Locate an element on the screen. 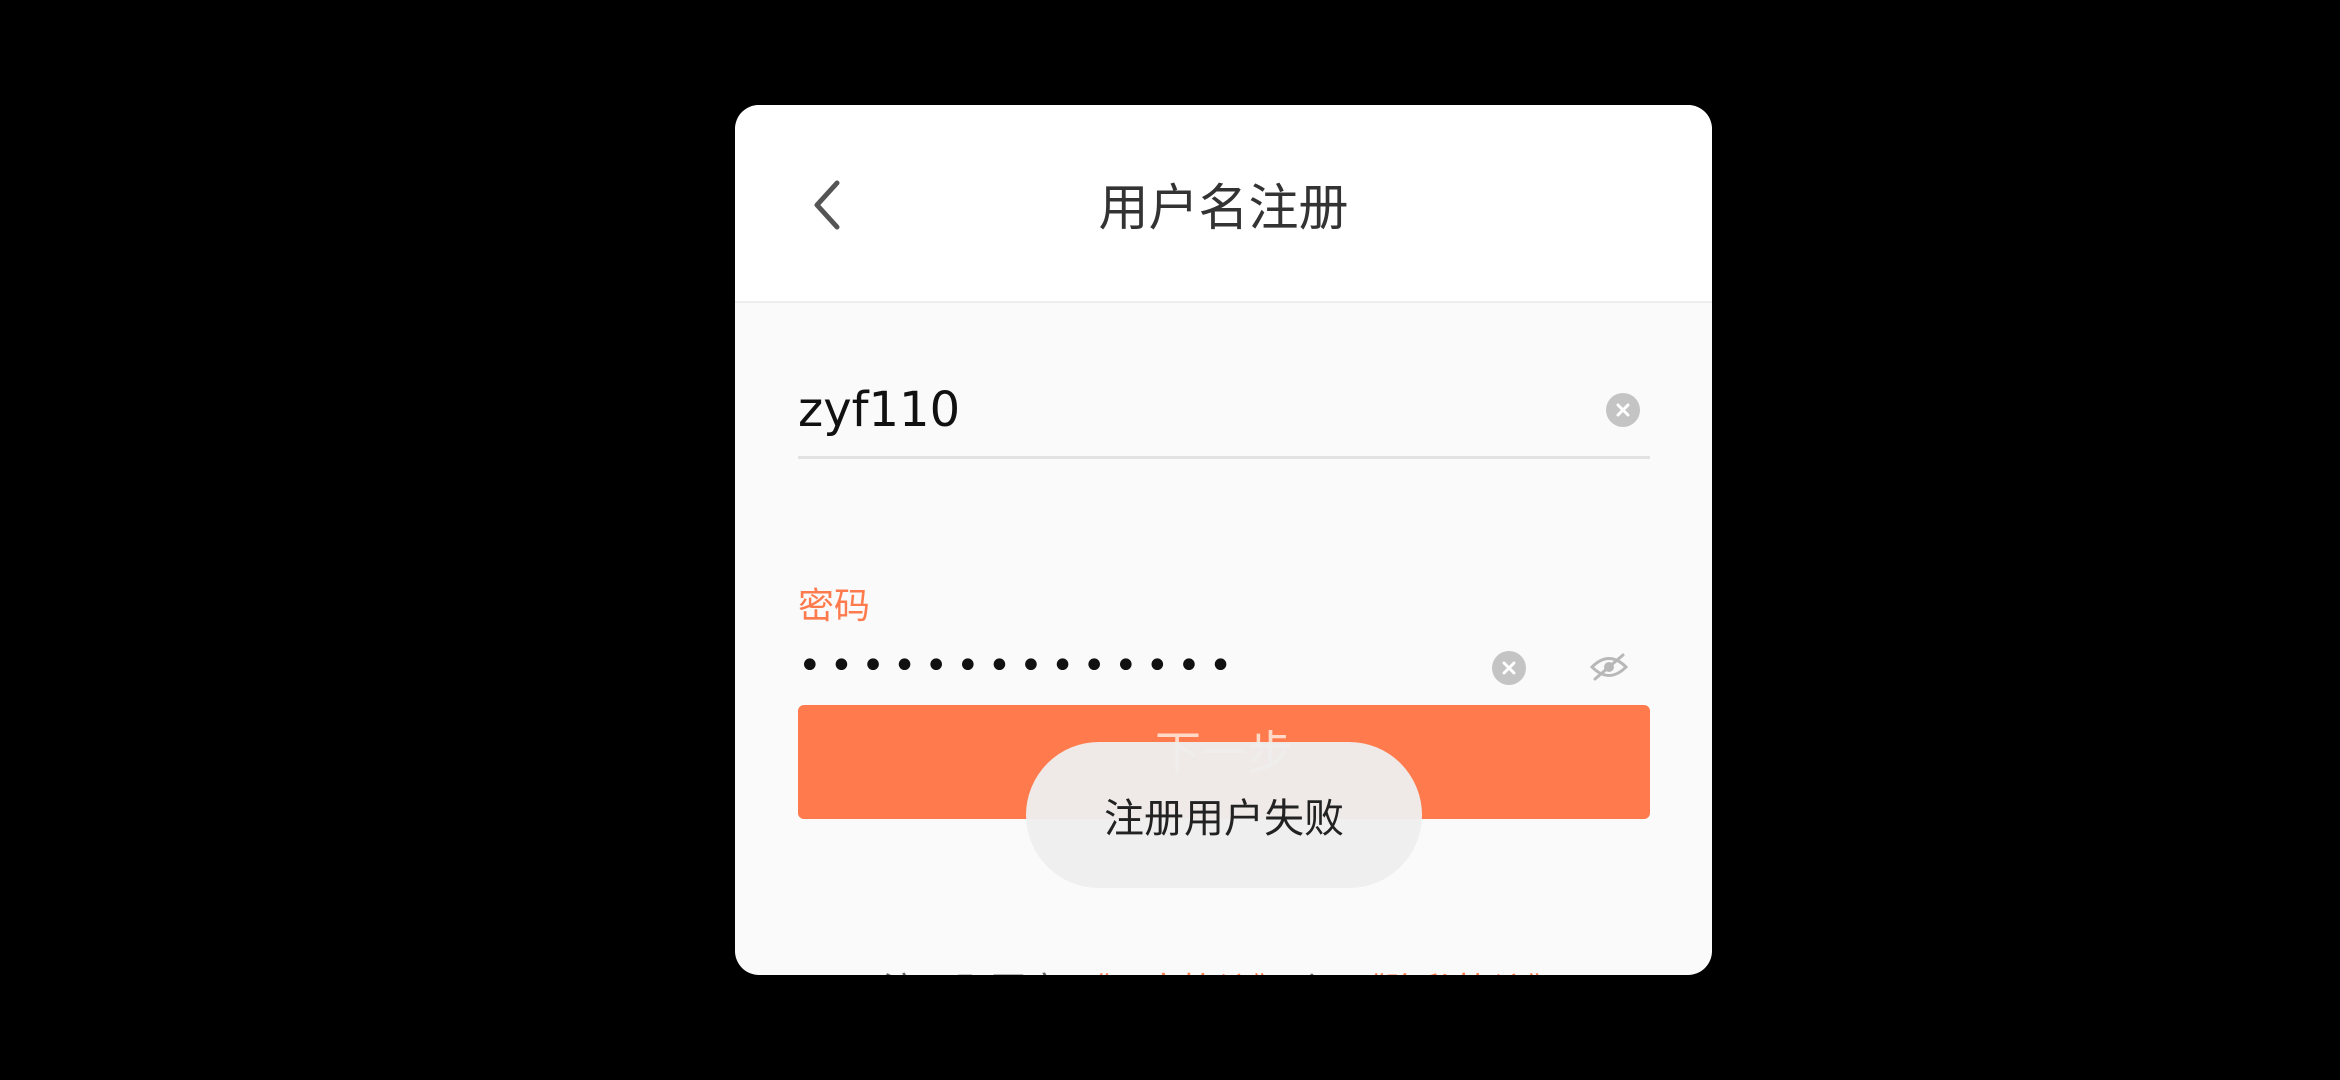 This screenshot has height=1080, width=2340. password-visibility-toggle is located at coordinates (1609, 667).